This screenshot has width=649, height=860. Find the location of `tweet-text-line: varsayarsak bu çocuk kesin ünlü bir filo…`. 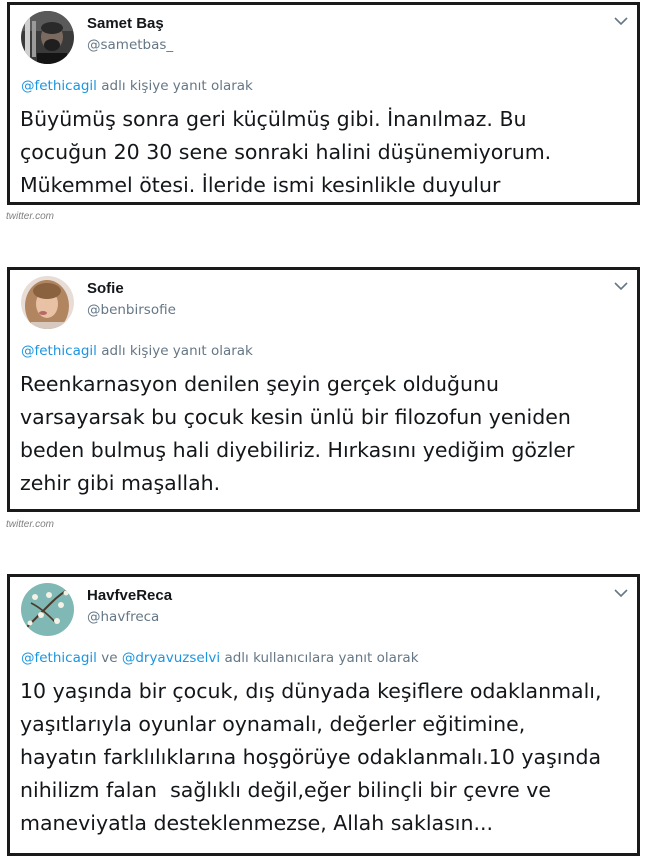

tweet-text-line: varsayarsak bu çocuk kesin ünlü bir filo… is located at coordinates (295, 417).